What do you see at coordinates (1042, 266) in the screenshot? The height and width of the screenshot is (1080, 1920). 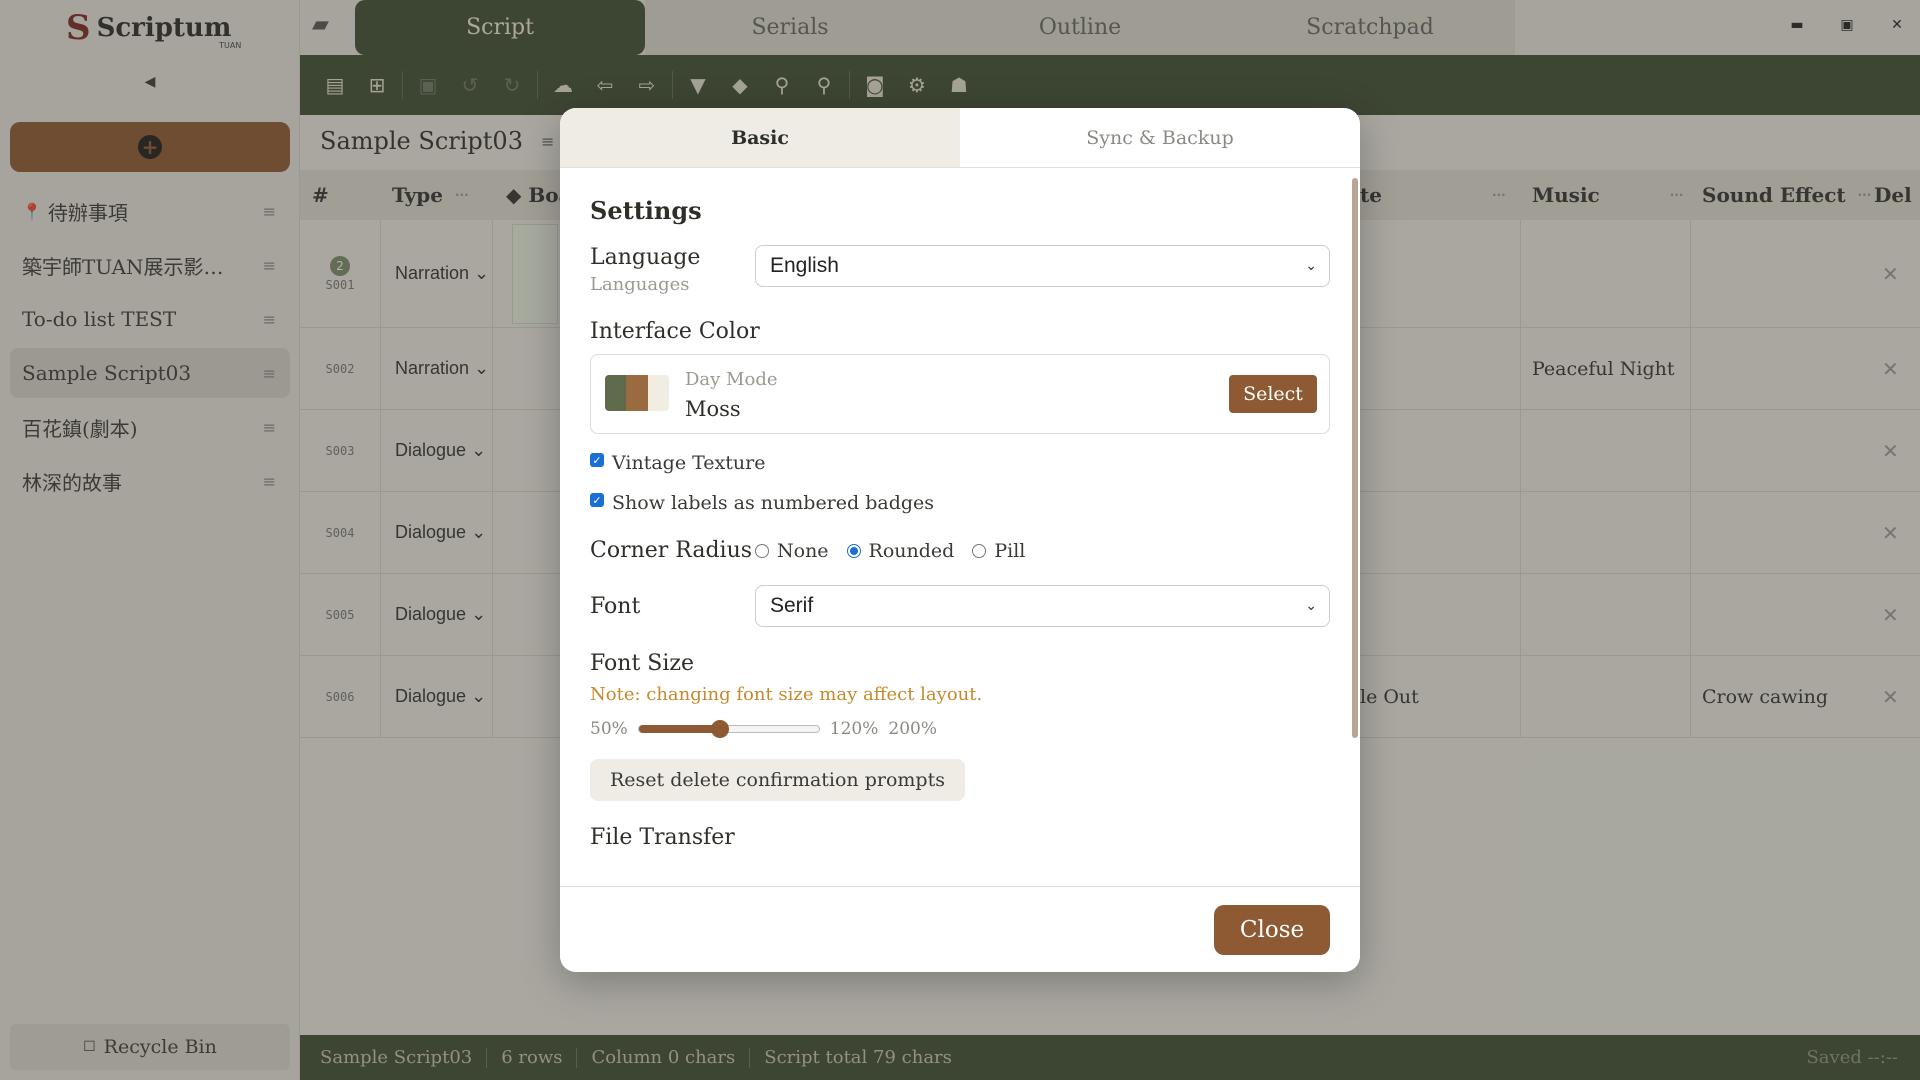 I see `language-select: English ⌄` at bounding box center [1042, 266].